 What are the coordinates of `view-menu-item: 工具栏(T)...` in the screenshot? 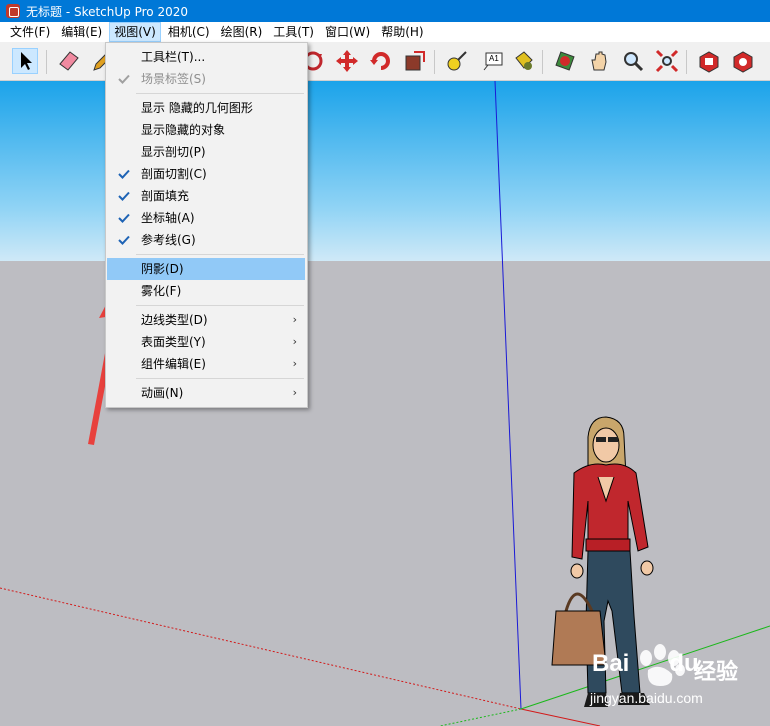 It's located at (206, 57).